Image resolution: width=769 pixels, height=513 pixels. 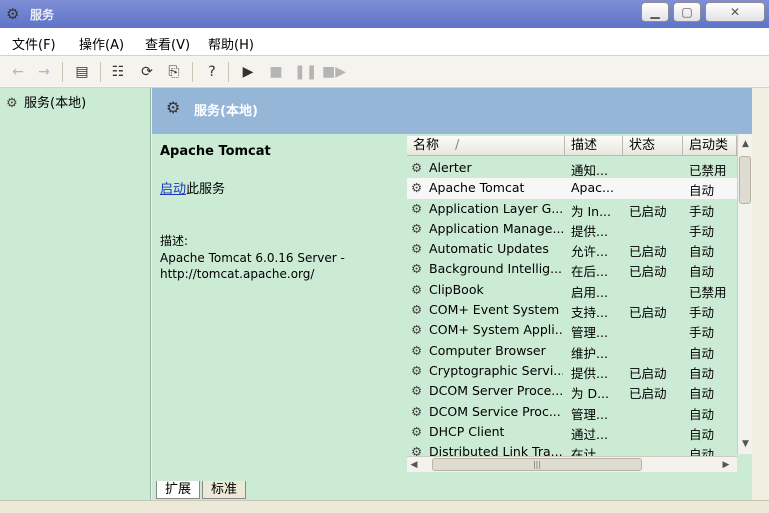 I want to click on scroll-up-icon: ▲, so click(x=745, y=144).